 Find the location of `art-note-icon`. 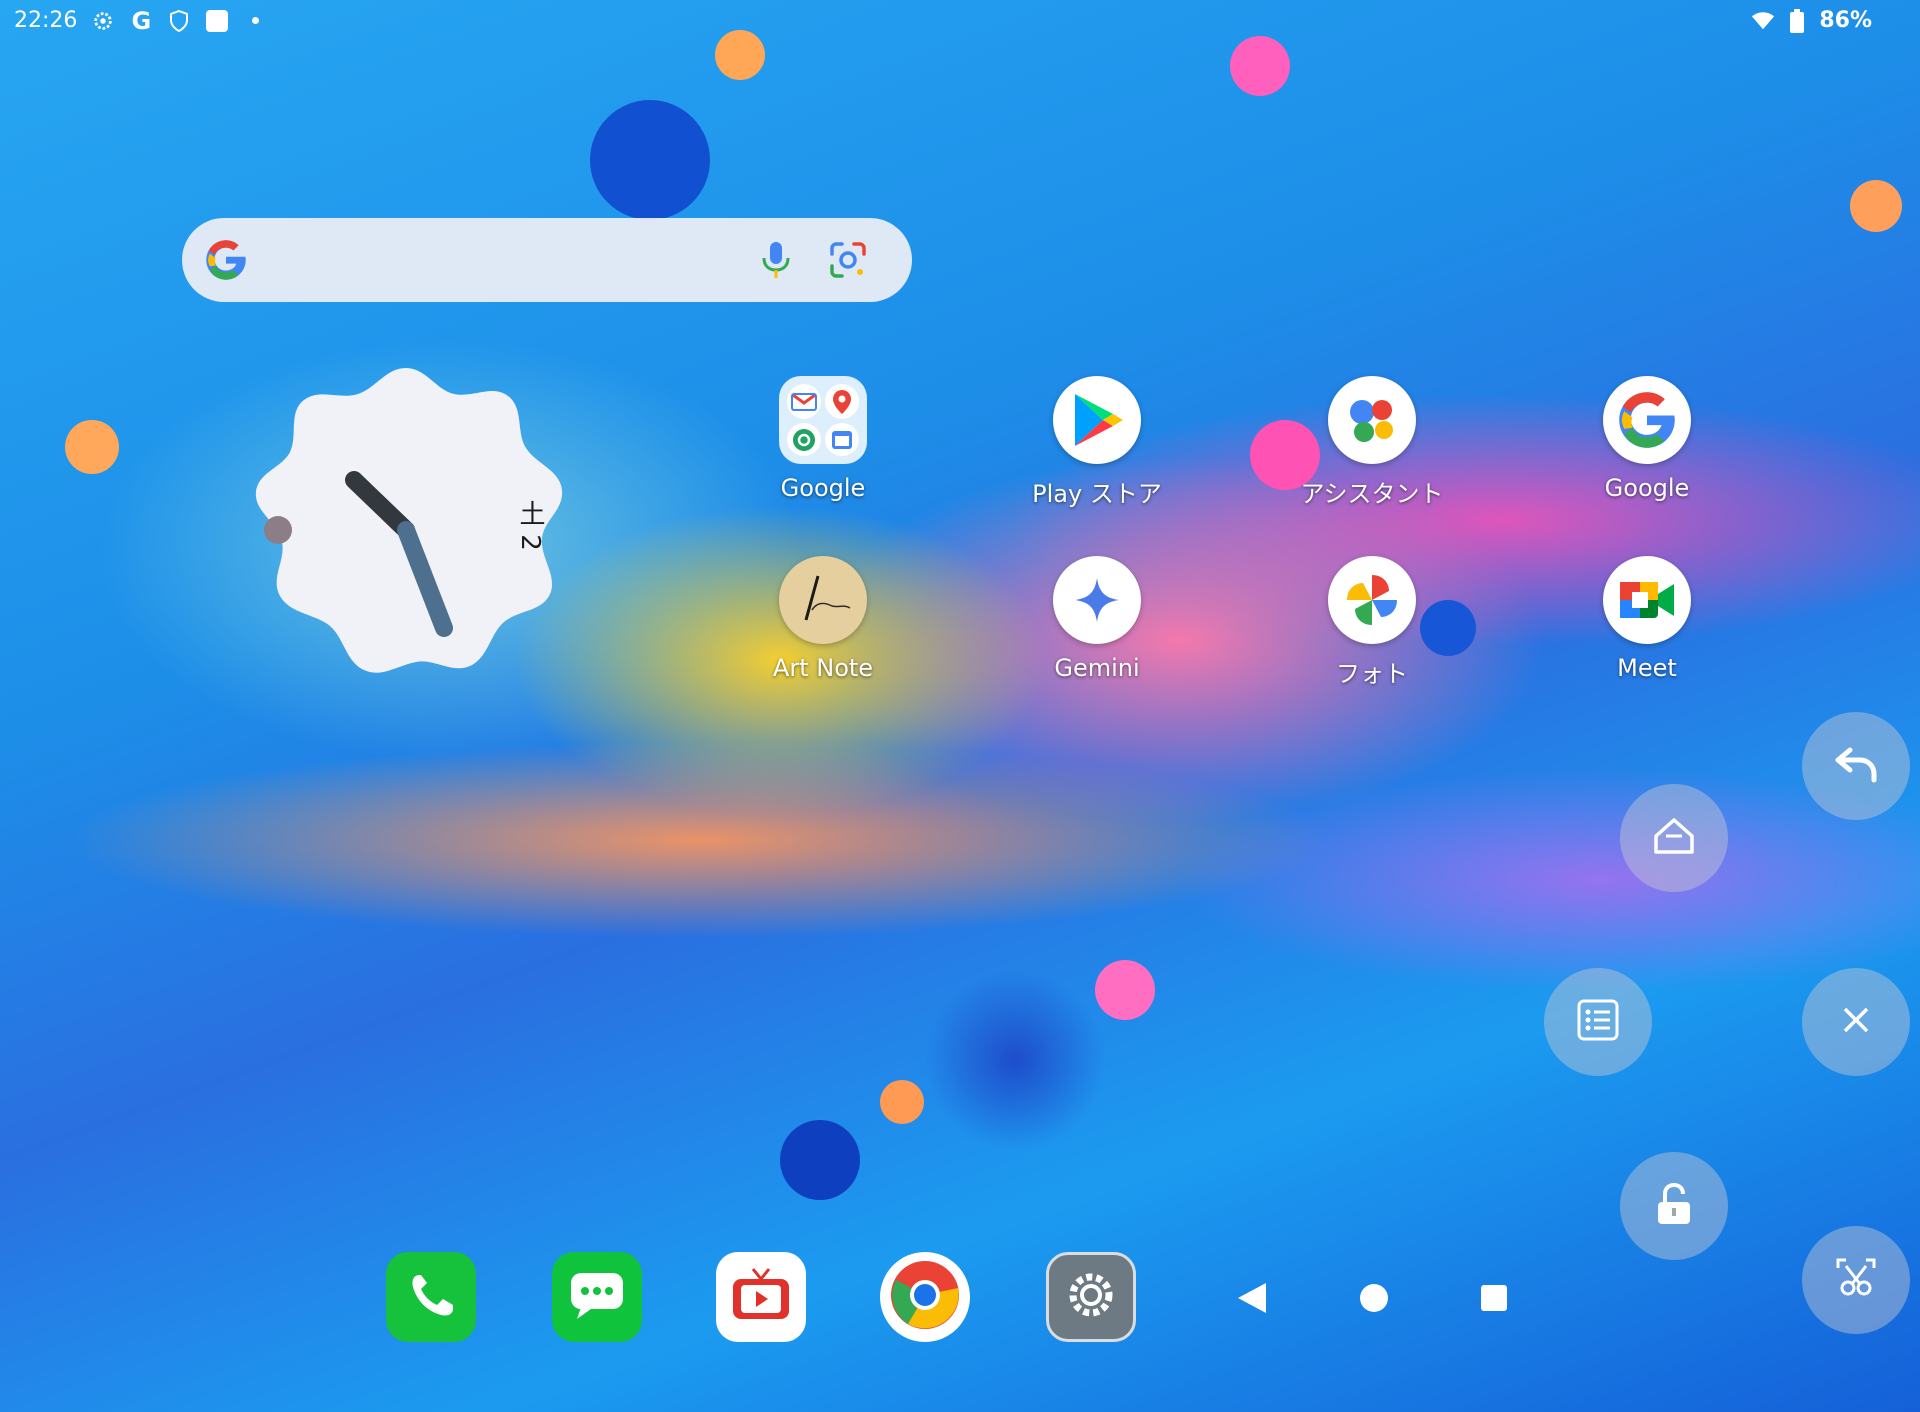

art-note-icon is located at coordinates (823, 600).